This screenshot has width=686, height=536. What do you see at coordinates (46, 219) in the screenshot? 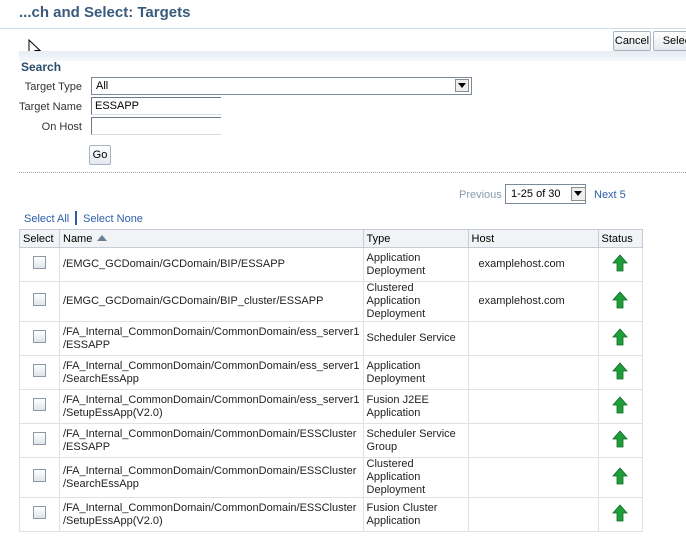
I see `select-all-link: Select All` at bounding box center [46, 219].